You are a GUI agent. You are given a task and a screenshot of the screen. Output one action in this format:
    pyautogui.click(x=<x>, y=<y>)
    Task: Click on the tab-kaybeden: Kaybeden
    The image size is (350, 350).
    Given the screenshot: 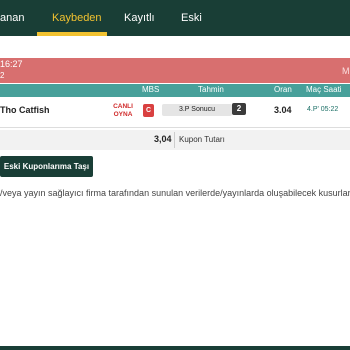 What is the action you would take?
    pyautogui.click(x=77, y=18)
    